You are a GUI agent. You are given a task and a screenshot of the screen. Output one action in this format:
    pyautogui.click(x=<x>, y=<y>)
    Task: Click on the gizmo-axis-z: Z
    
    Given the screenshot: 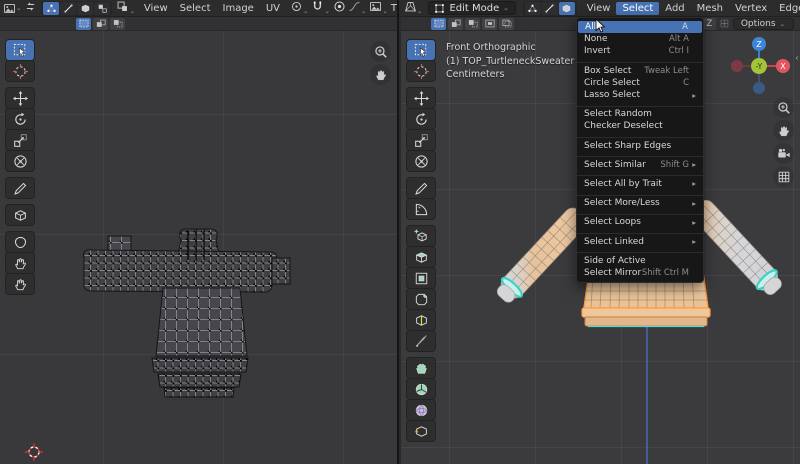 What is the action you would take?
    pyautogui.click(x=759, y=44)
    